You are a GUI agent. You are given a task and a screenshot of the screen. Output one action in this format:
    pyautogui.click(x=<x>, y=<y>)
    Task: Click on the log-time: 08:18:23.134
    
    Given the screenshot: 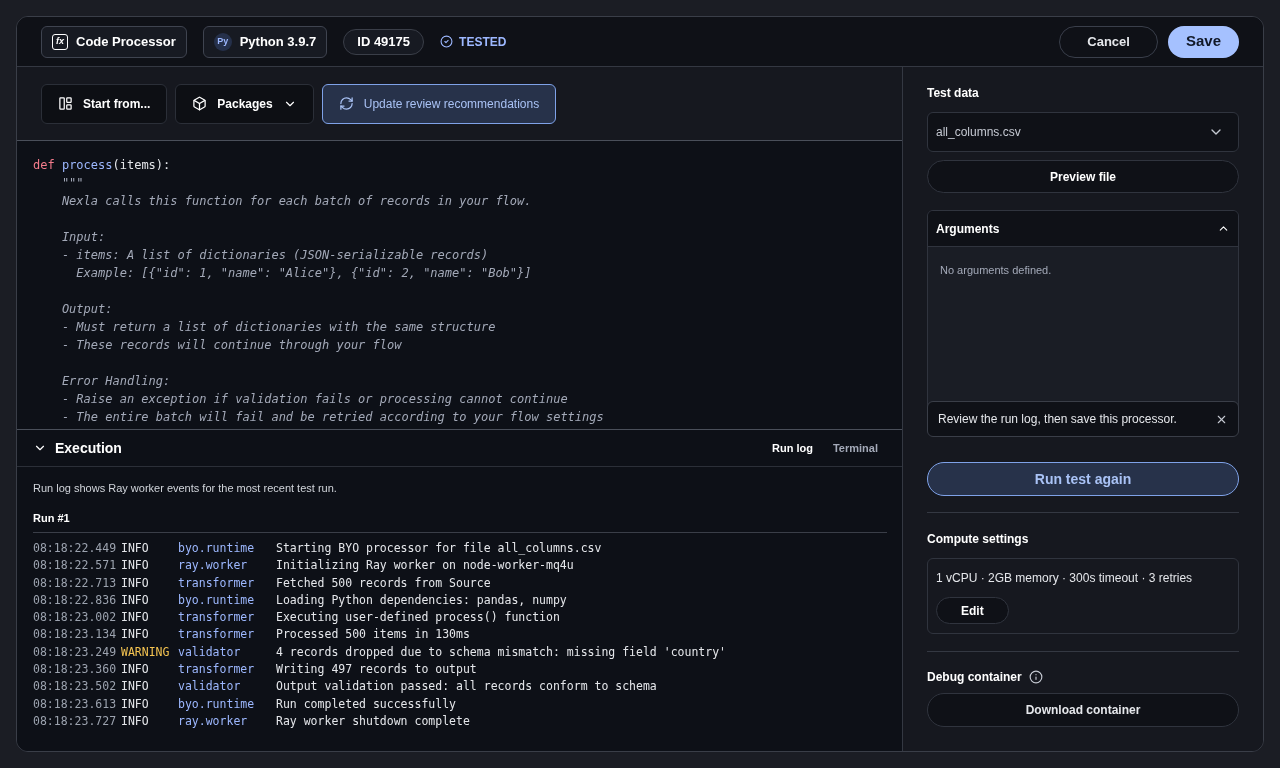 What is the action you would take?
    pyautogui.click(x=75, y=635)
    